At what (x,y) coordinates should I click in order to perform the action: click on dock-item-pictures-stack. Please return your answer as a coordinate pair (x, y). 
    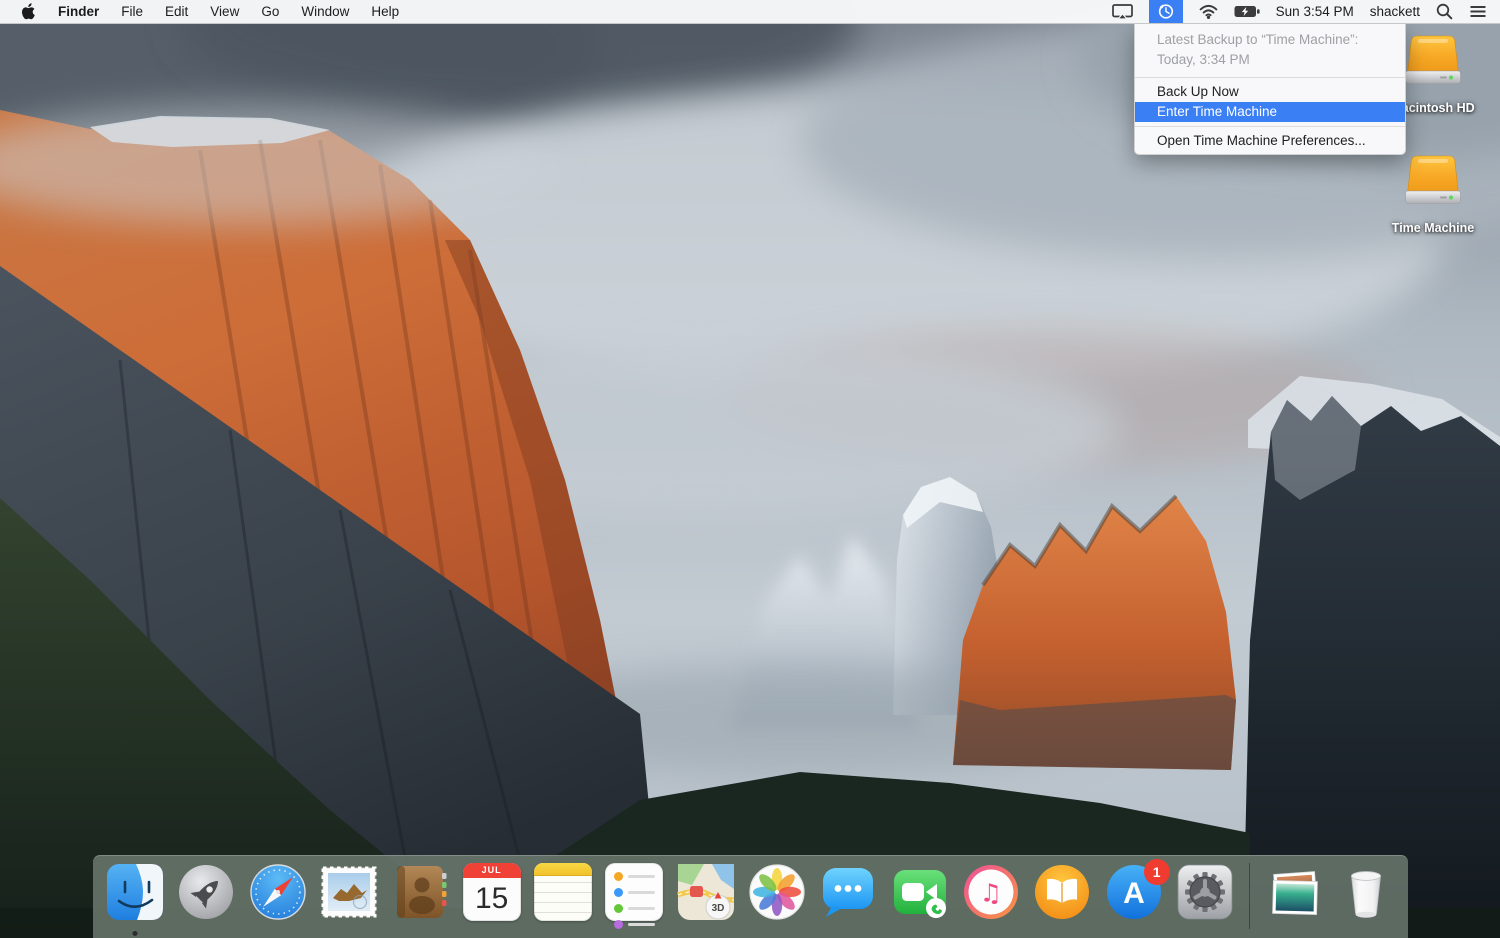
    Looking at the image, I should click on (1295, 892).